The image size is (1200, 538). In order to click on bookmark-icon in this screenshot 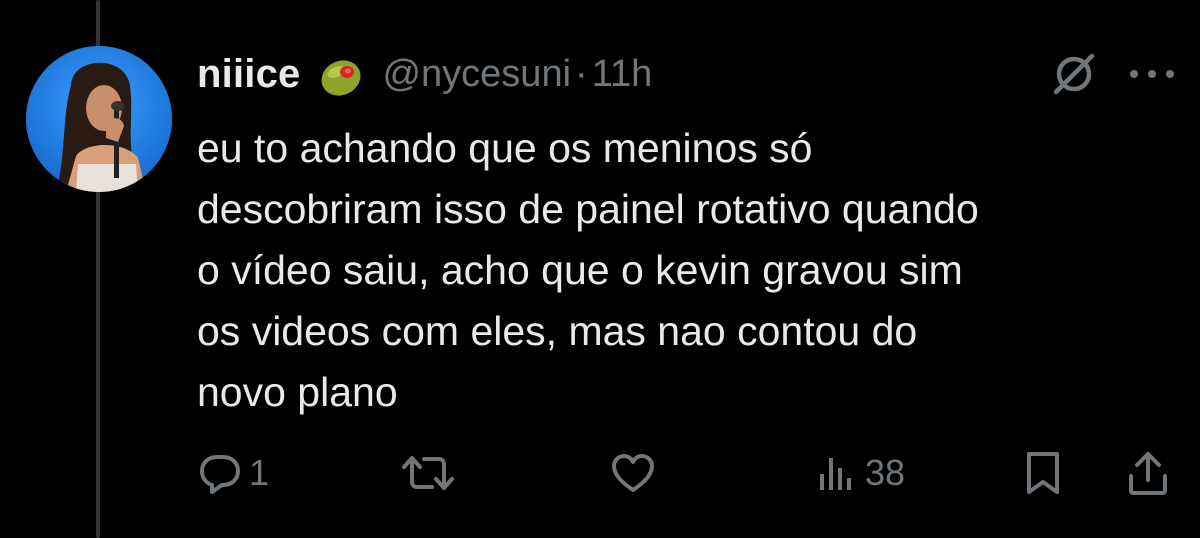, I will do `click(1043, 473)`.